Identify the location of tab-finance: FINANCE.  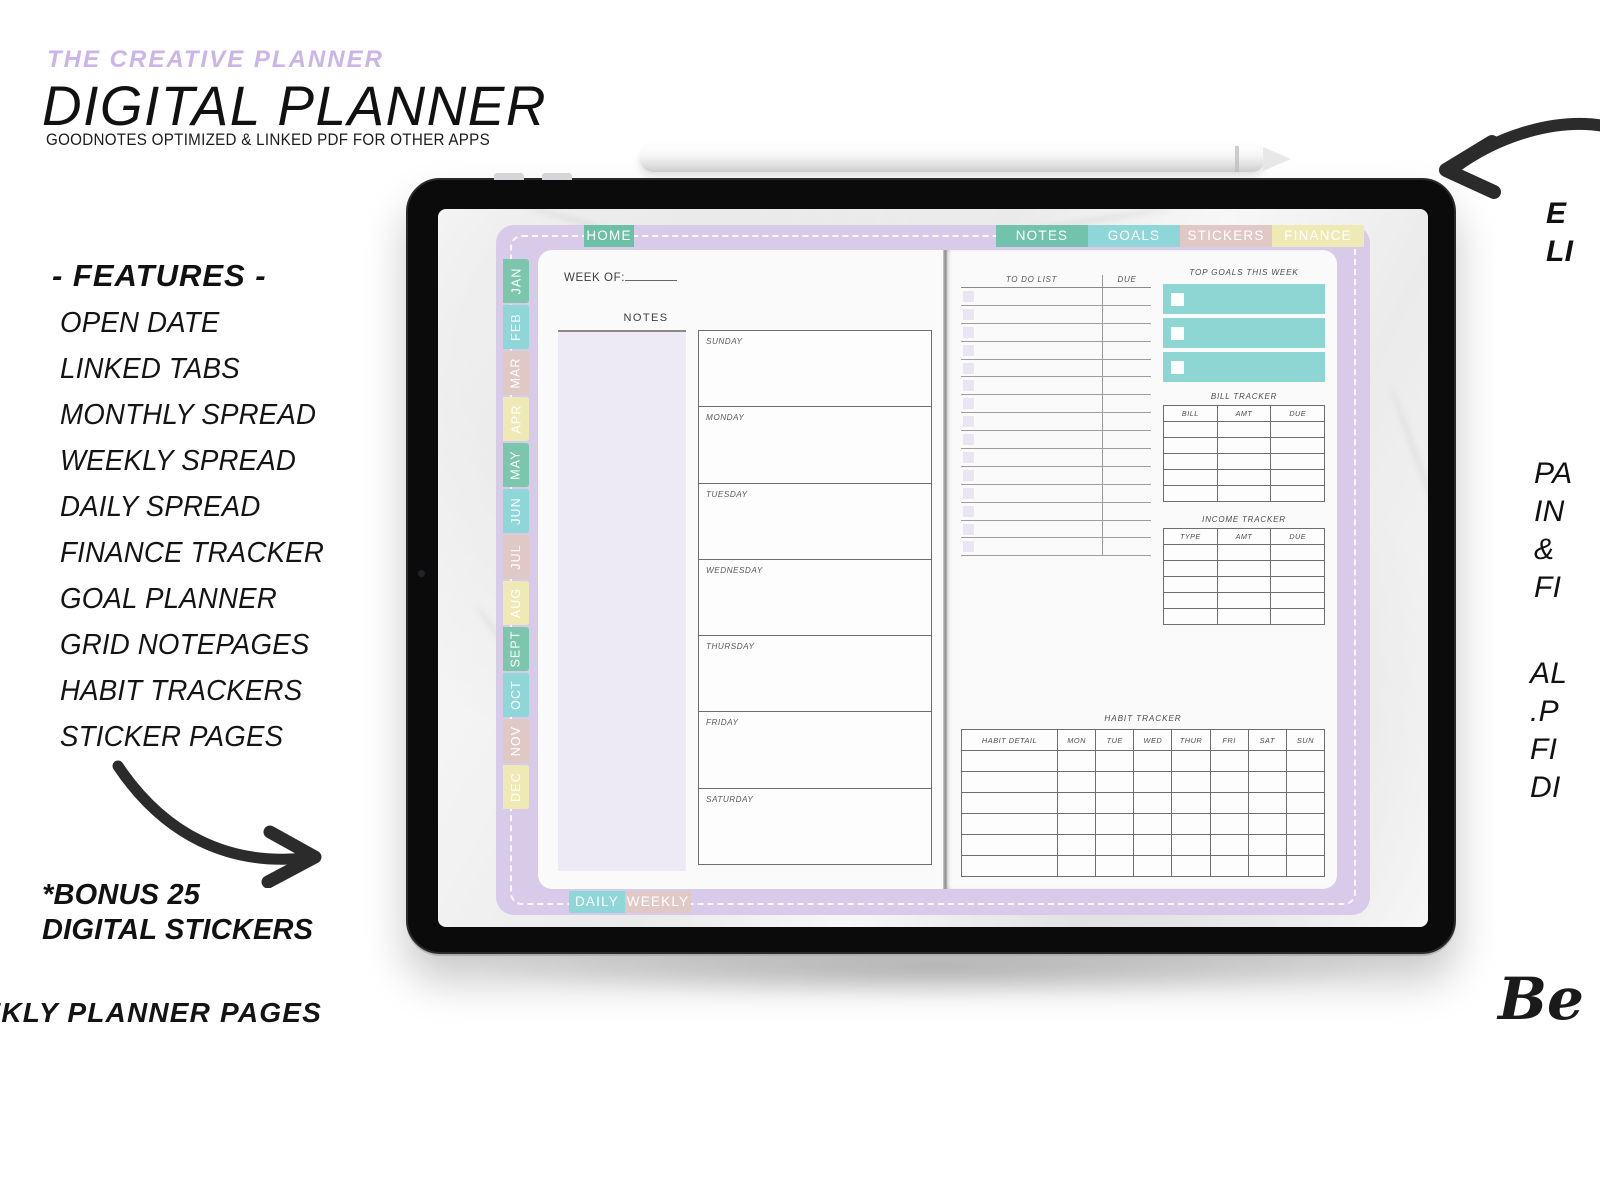
(1318, 236).